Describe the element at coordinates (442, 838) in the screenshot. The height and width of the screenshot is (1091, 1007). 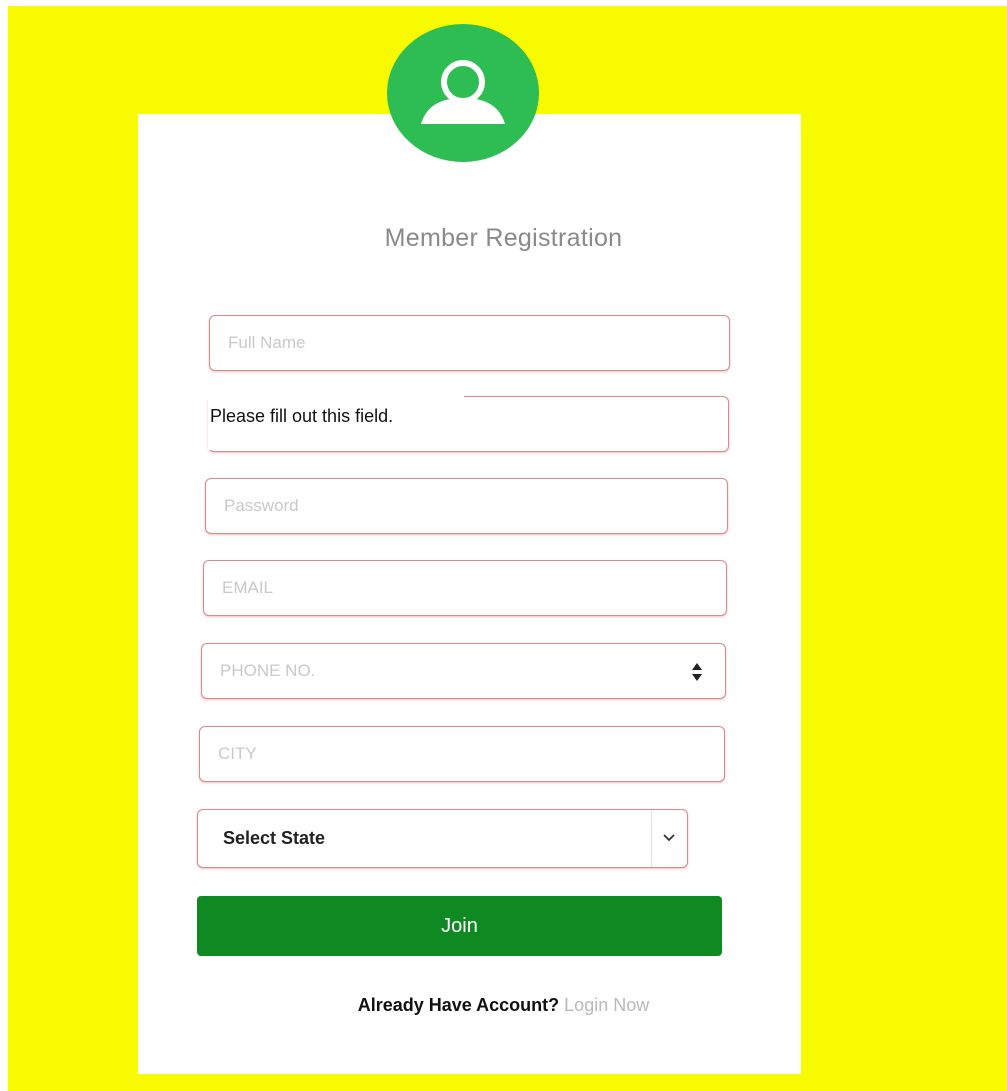
I see `state-select: Select State` at that location.